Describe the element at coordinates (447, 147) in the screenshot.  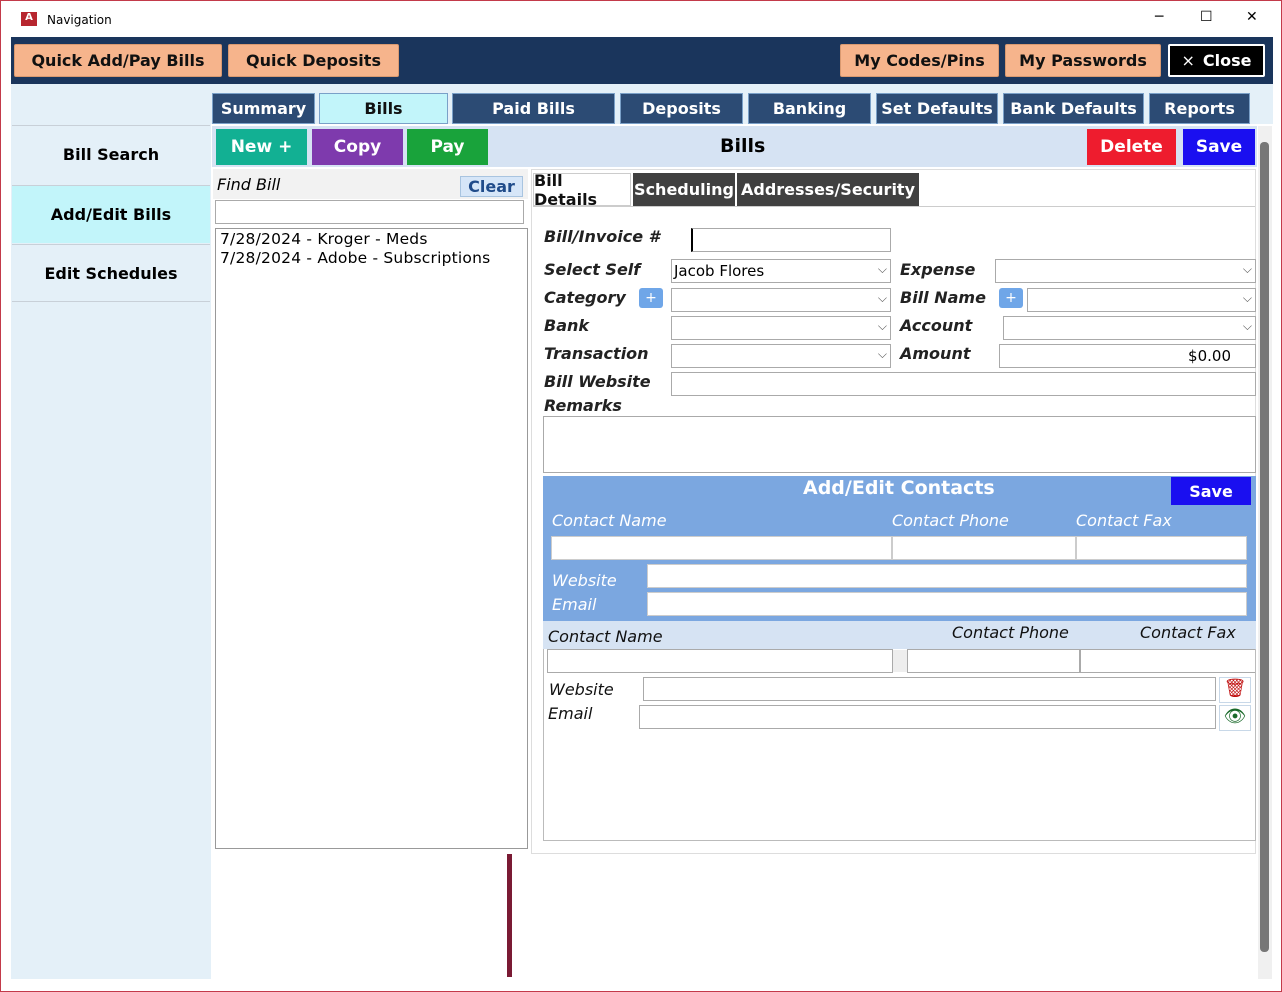
I see `pay-button: Pay` at that location.